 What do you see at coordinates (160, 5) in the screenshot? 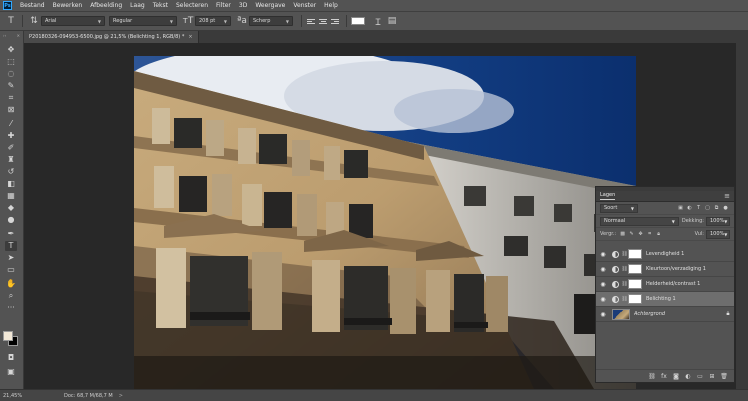
I see `menu-tekst: Tekst` at bounding box center [160, 5].